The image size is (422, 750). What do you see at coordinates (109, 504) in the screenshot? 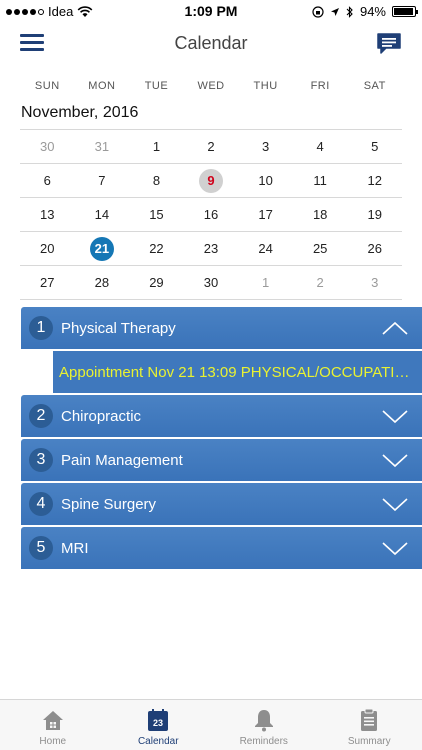
I see `category-label: Spine Surgery` at bounding box center [109, 504].